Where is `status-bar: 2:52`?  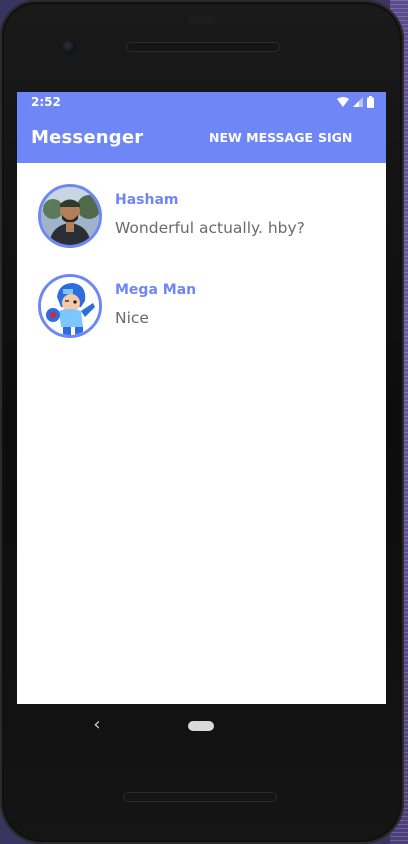
status-bar: 2:52 is located at coordinates (201, 102).